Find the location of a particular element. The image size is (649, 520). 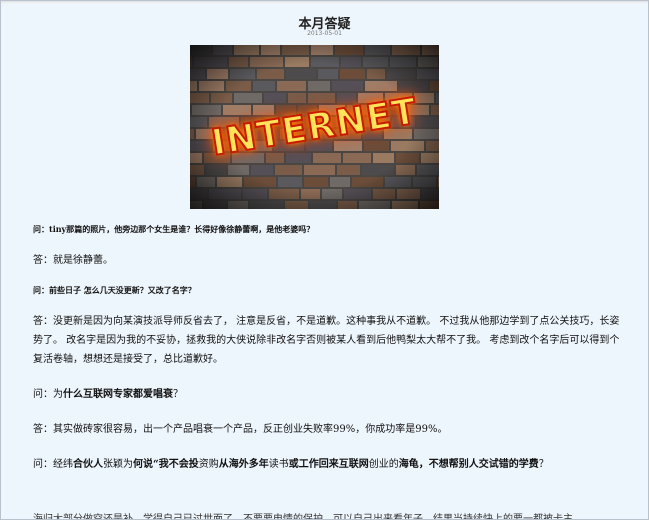

q4-part-2: 合伙人 is located at coordinates (88, 464).